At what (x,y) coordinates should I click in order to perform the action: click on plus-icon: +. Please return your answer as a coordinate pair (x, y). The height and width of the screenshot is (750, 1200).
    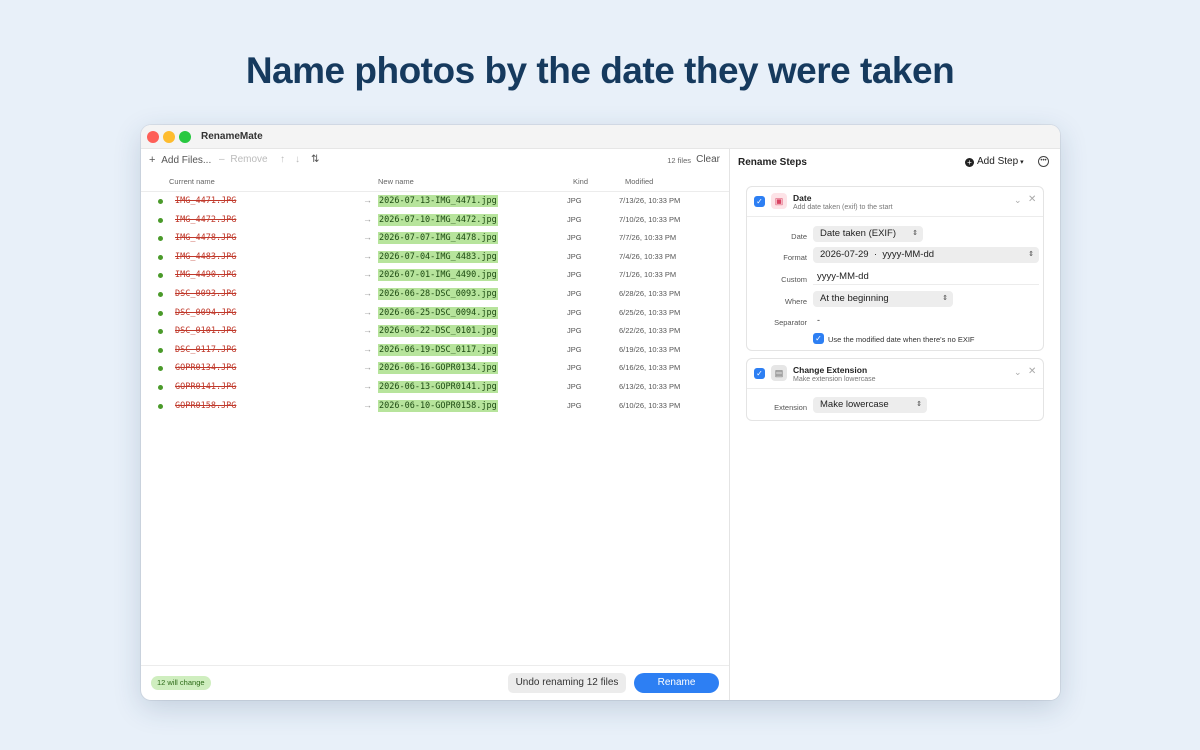
    Looking at the image, I should click on (152, 160).